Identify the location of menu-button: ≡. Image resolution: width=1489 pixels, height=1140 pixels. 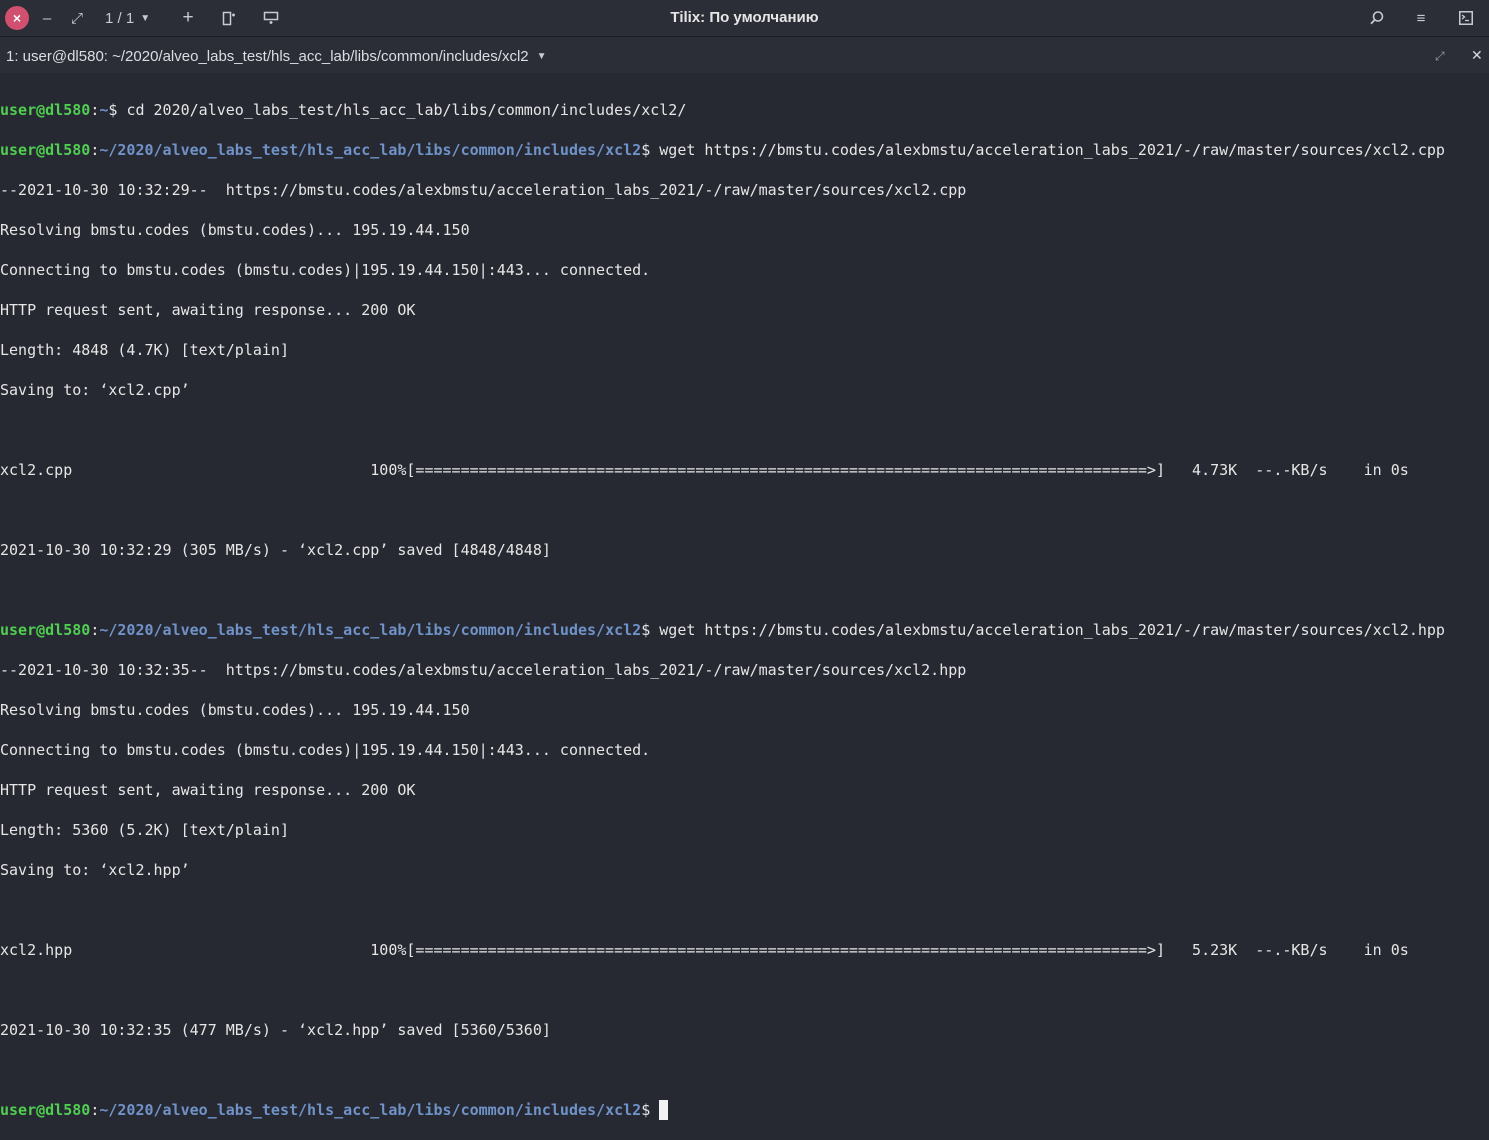
(1421, 18).